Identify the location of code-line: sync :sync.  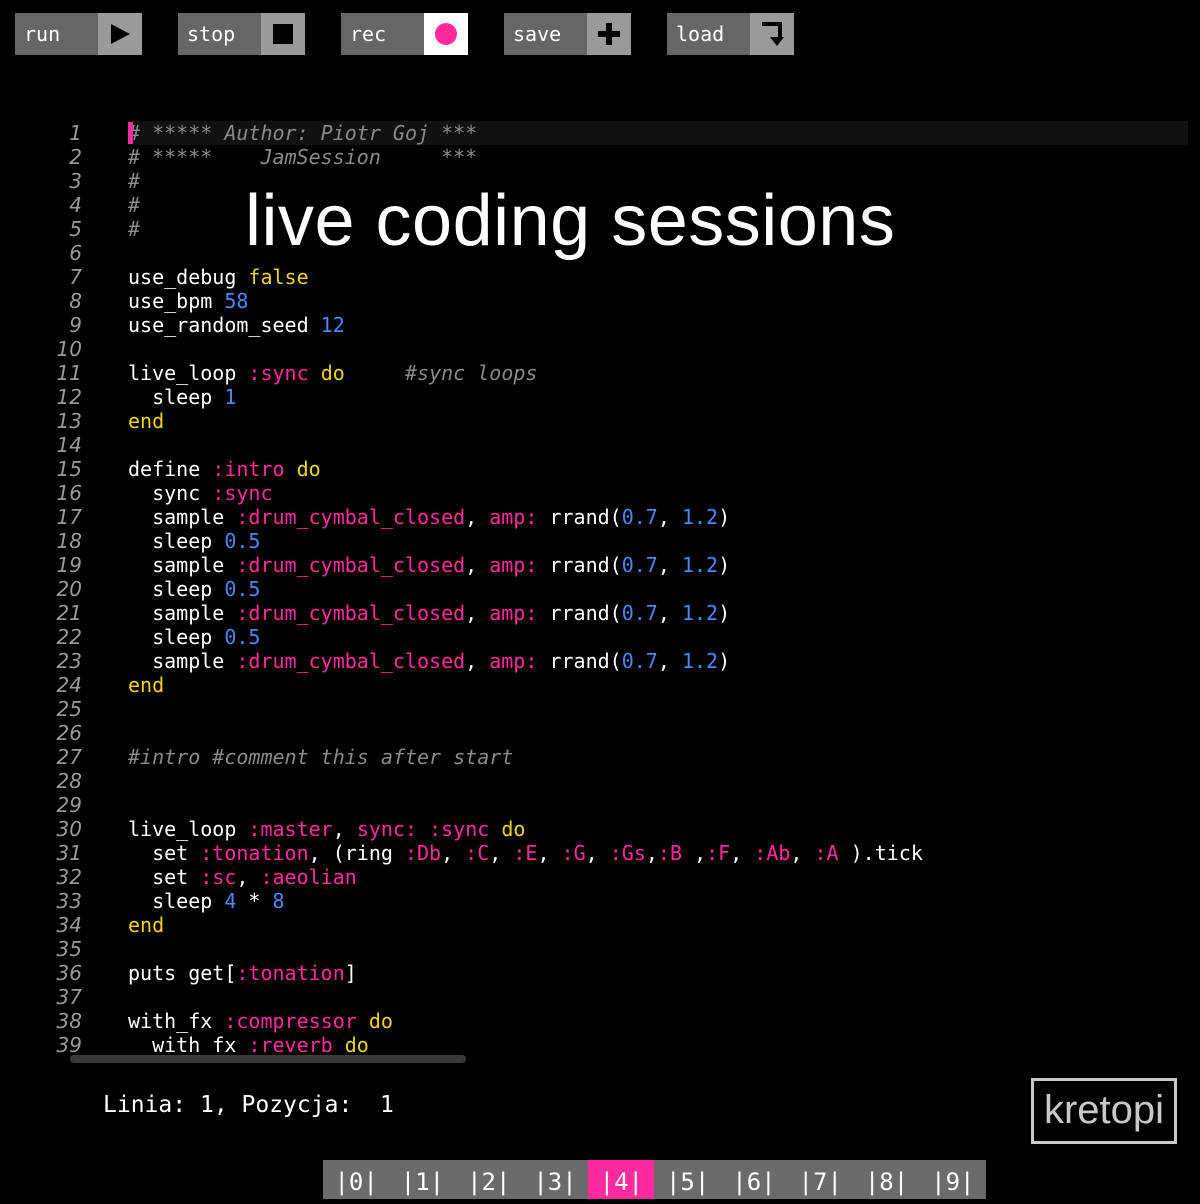
(658, 493).